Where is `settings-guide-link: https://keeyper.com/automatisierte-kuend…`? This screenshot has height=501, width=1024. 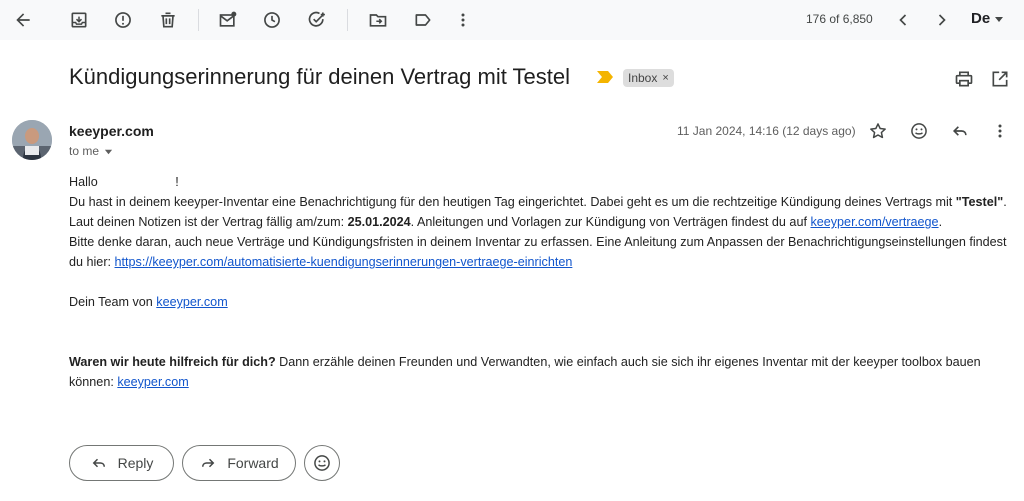 settings-guide-link: https://keeyper.com/automatisierte-kuend… is located at coordinates (344, 262).